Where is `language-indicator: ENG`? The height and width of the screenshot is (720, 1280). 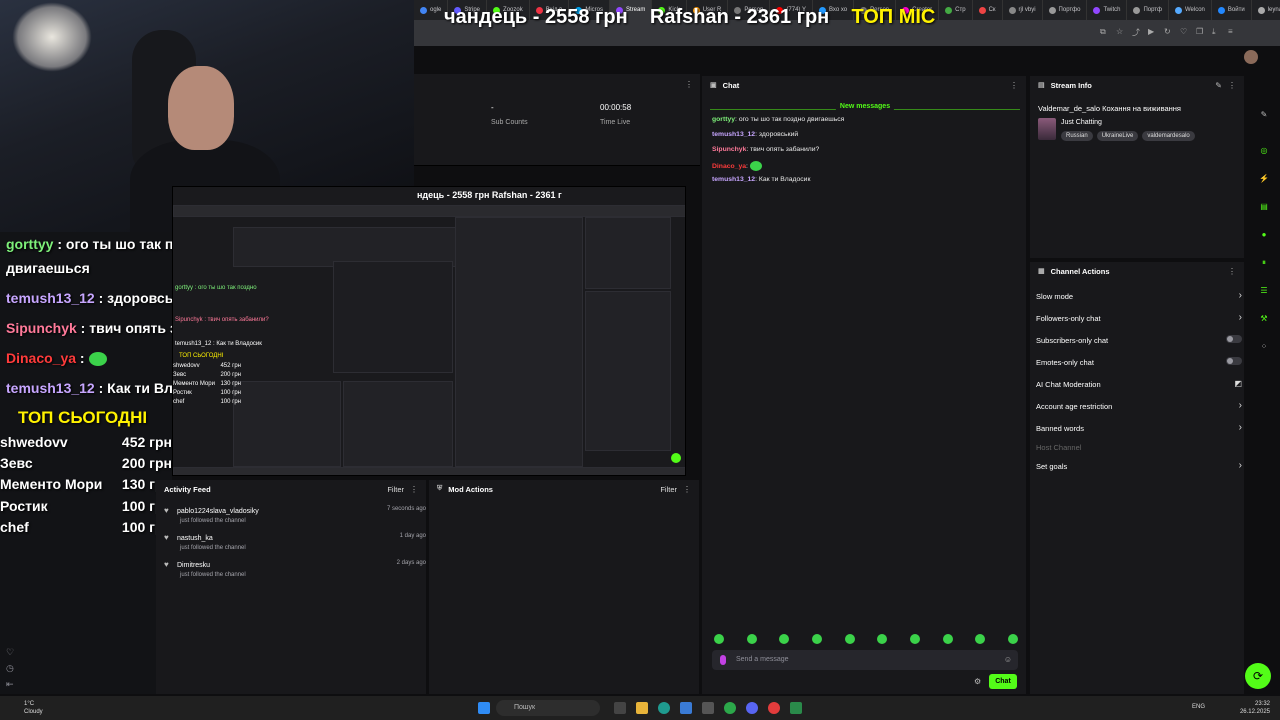
language-indicator: ENG is located at coordinates (1198, 707).